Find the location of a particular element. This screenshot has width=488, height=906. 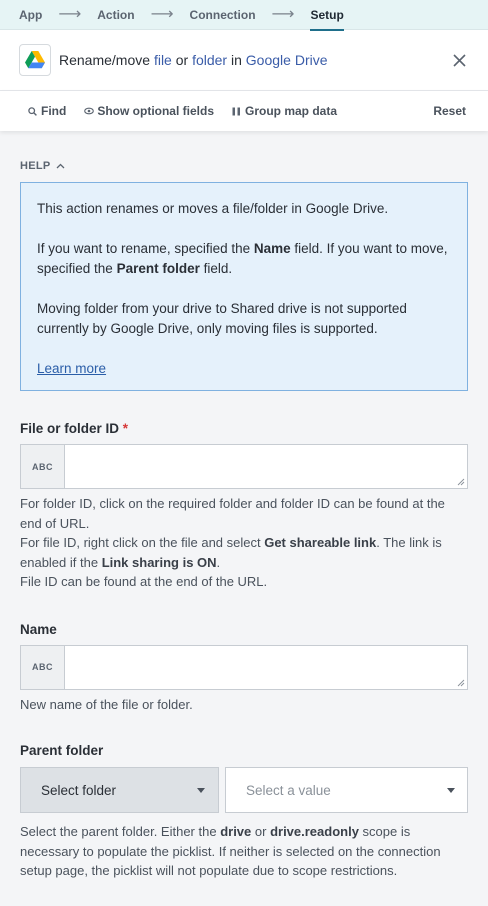

file-id-label: File or folder ID * is located at coordinates (244, 428).